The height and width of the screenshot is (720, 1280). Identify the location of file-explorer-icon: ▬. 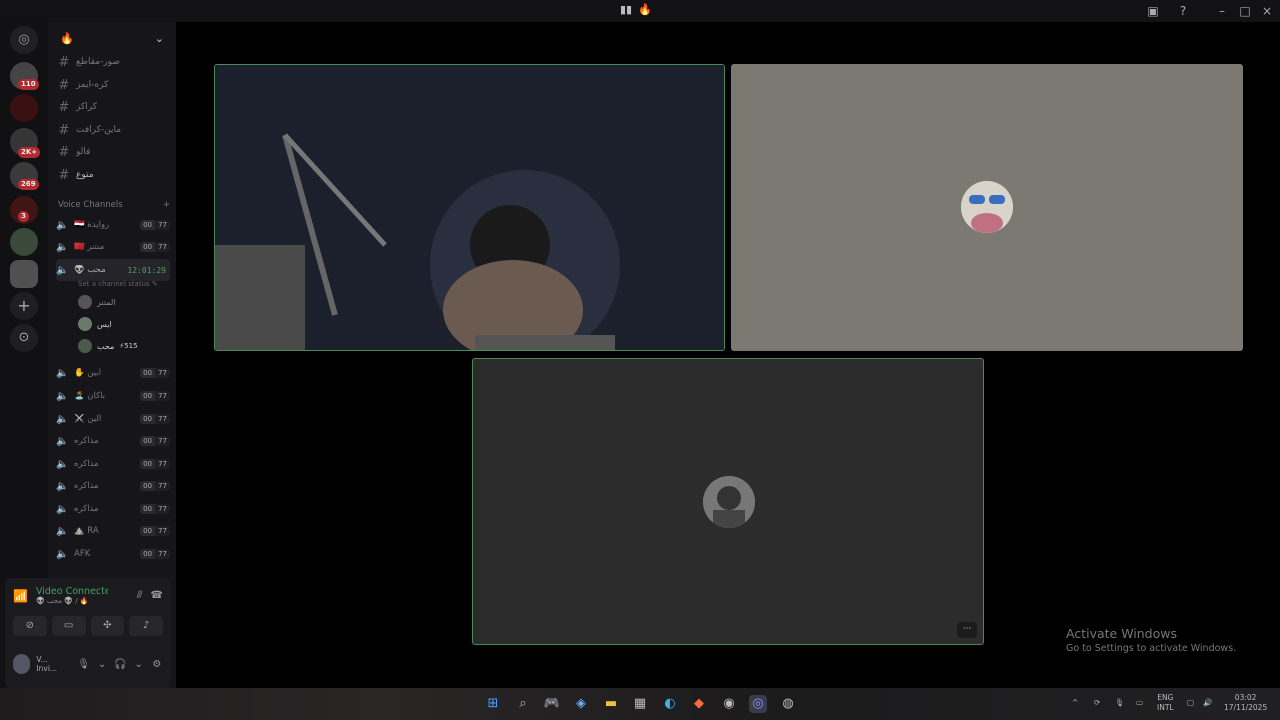
(611, 704).